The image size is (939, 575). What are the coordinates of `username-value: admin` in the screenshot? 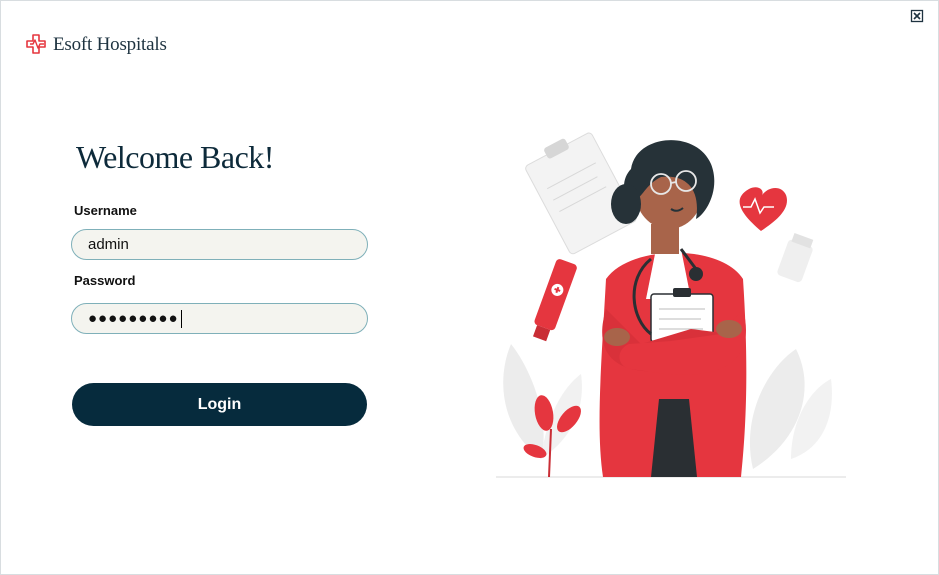 It's located at (108, 244).